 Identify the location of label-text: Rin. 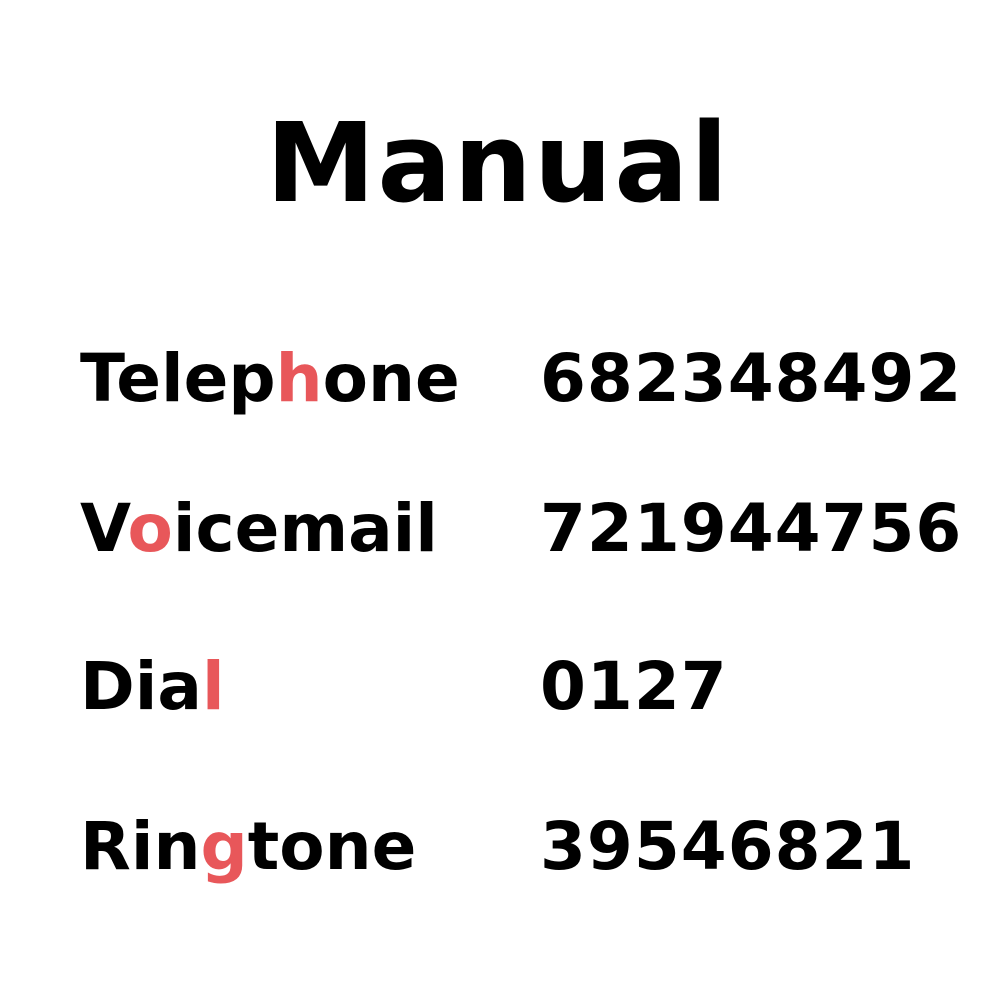
(140, 846).